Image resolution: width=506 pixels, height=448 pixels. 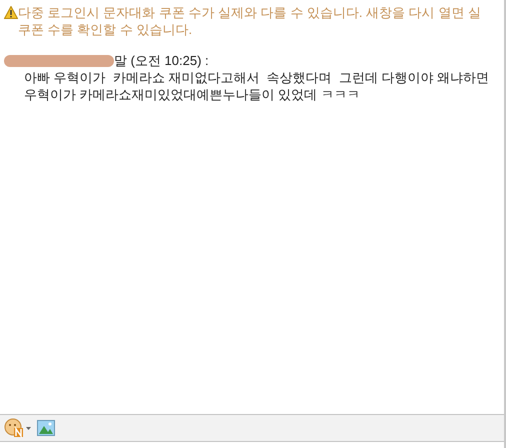 I want to click on smiley-icon, so click(x=15, y=428).